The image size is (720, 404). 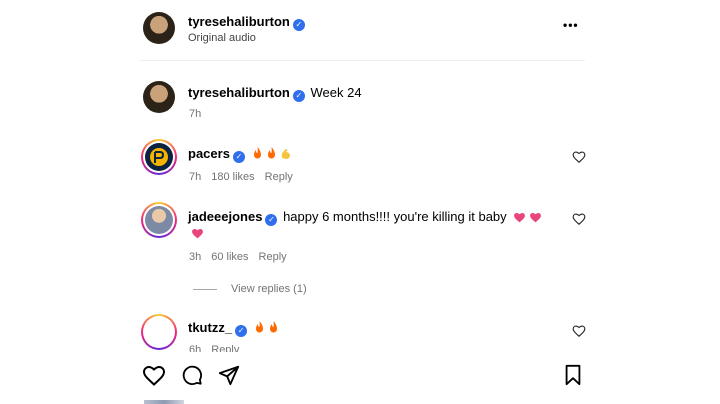 I want to click on share-icon, so click(x=229, y=375).